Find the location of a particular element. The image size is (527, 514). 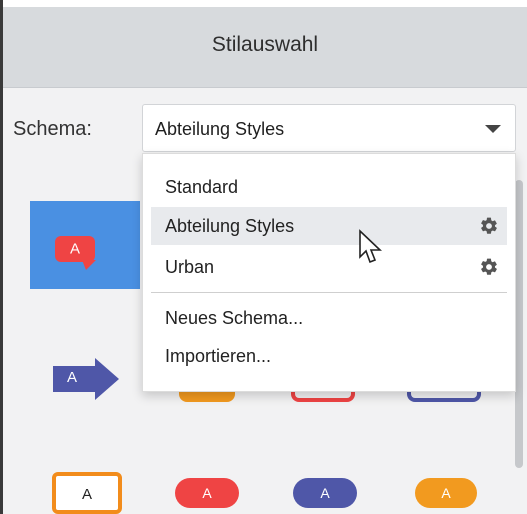

style-tile-selected: A is located at coordinates (85, 245).